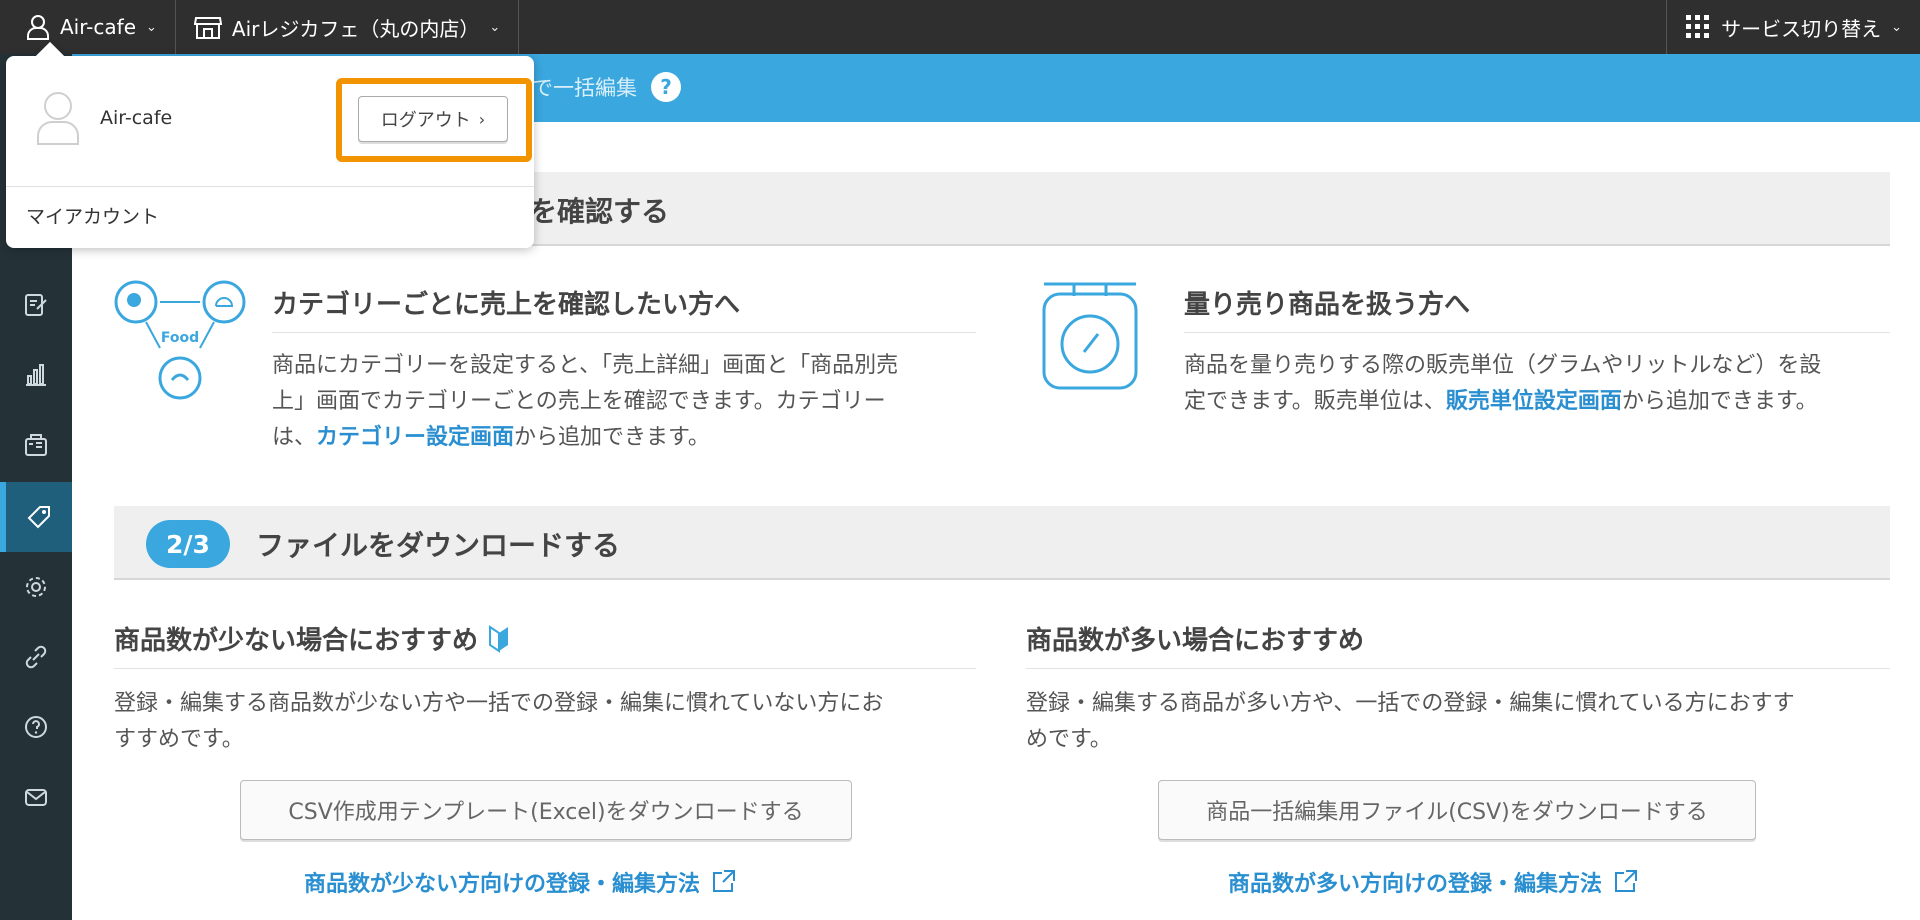 The width and height of the screenshot is (1920, 920). What do you see at coordinates (355, 28) in the screenshot?
I see `store-label: Airレジカフェ（丸の内店）` at bounding box center [355, 28].